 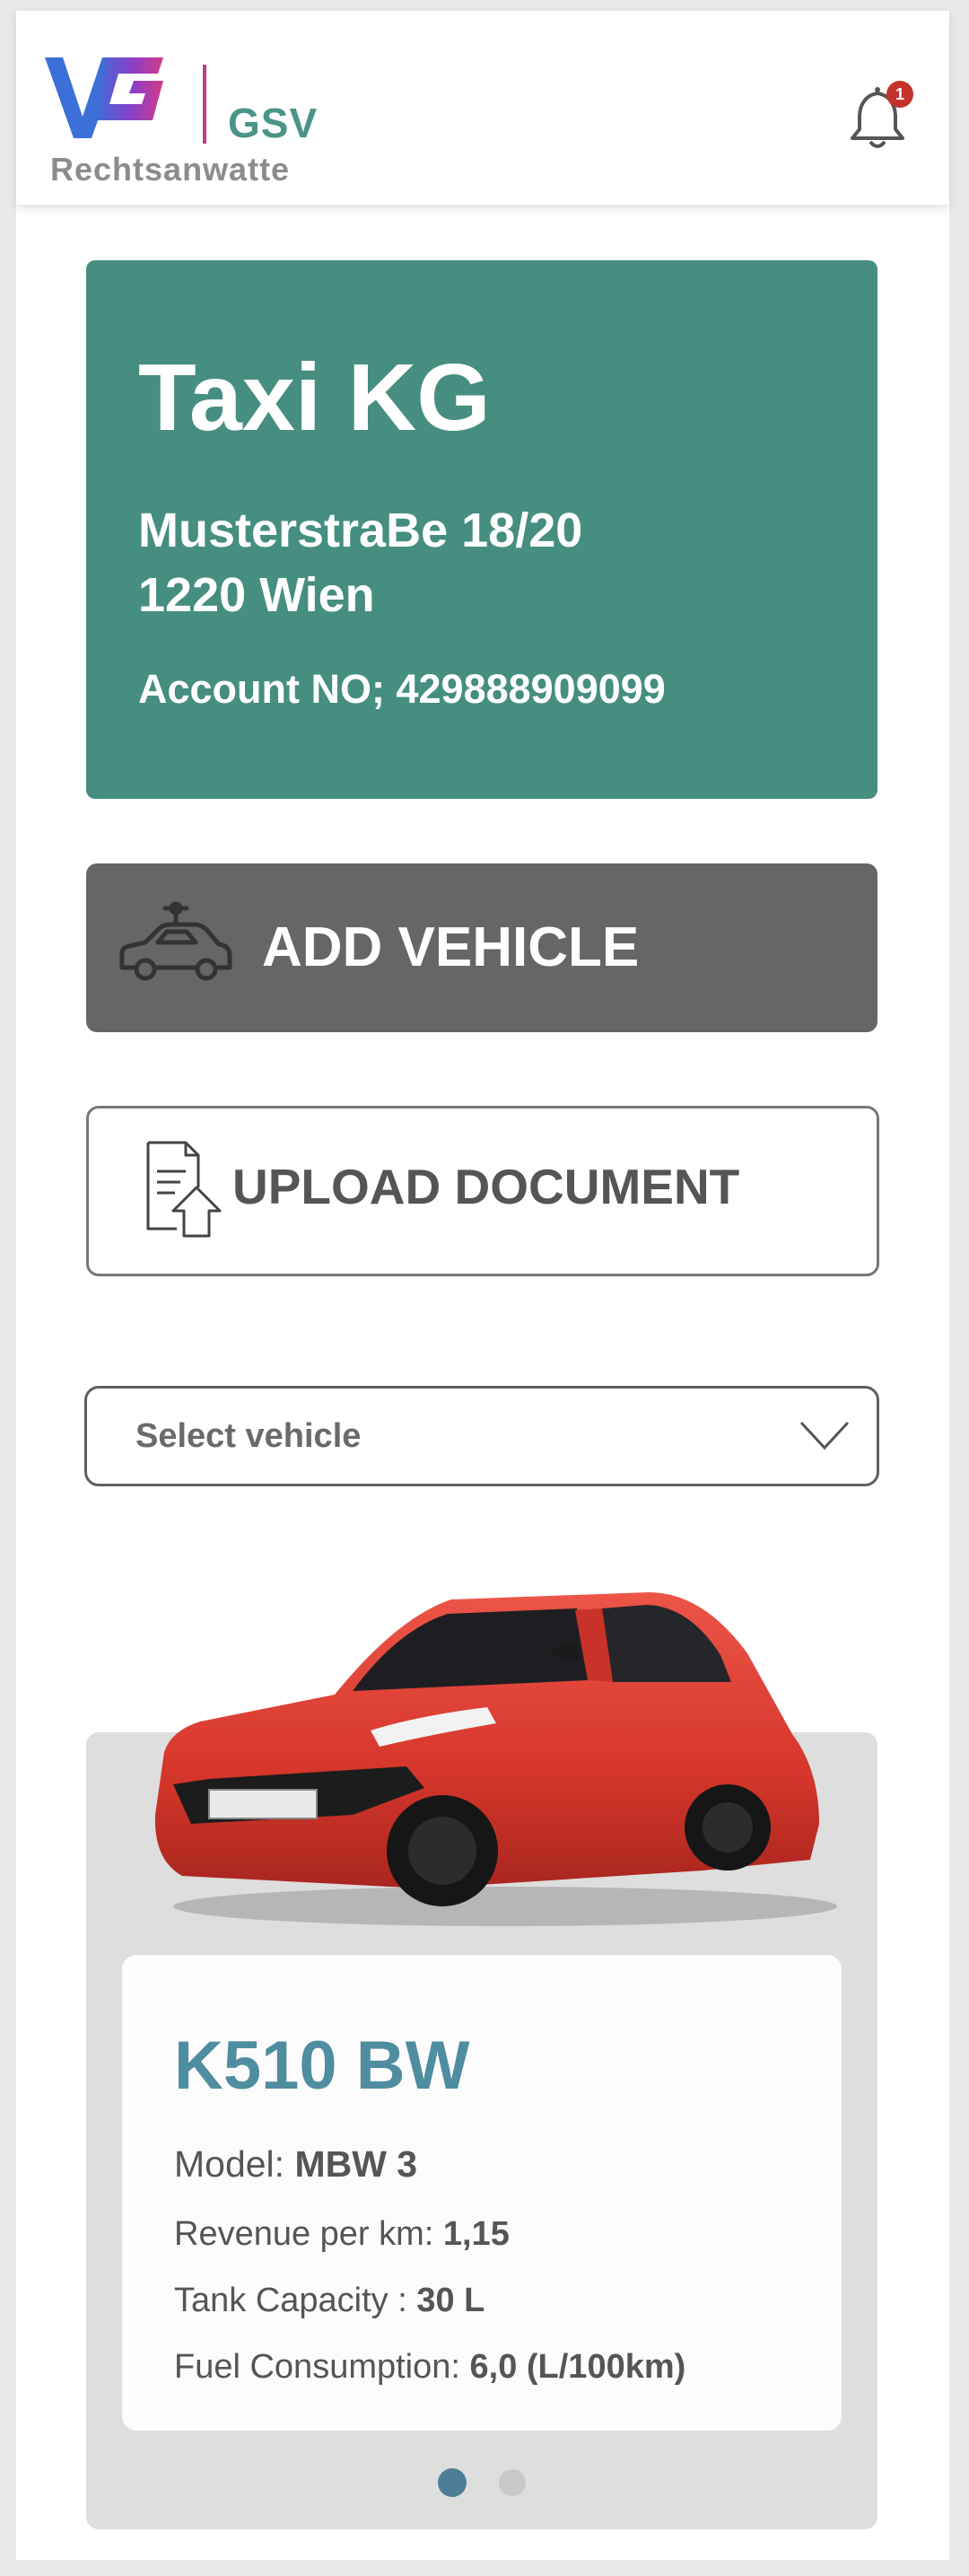 I want to click on carousel-dot-active, so click(x=452, y=2482).